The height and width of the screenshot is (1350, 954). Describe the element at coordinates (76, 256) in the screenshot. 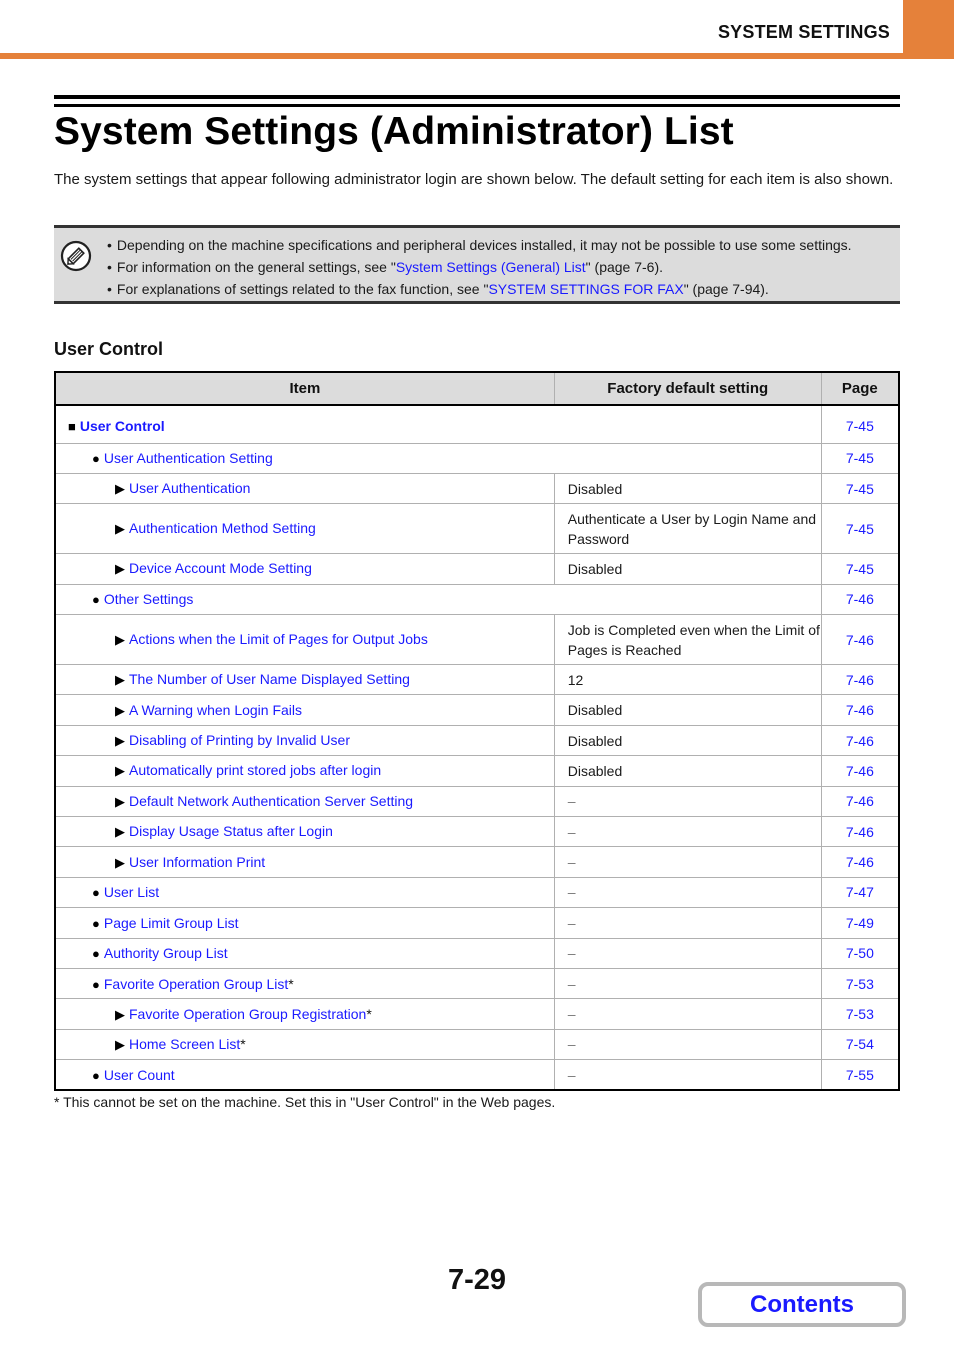

I see `pencil-note-icon` at that location.